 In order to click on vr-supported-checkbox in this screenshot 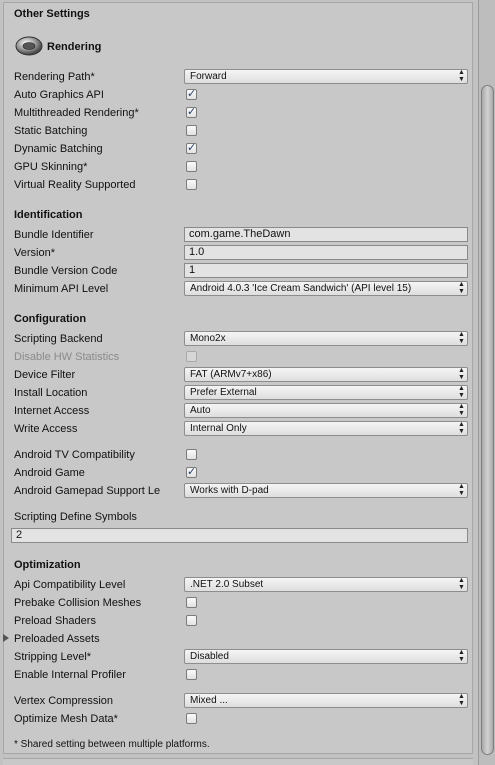, I will do `click(191, 184)`.